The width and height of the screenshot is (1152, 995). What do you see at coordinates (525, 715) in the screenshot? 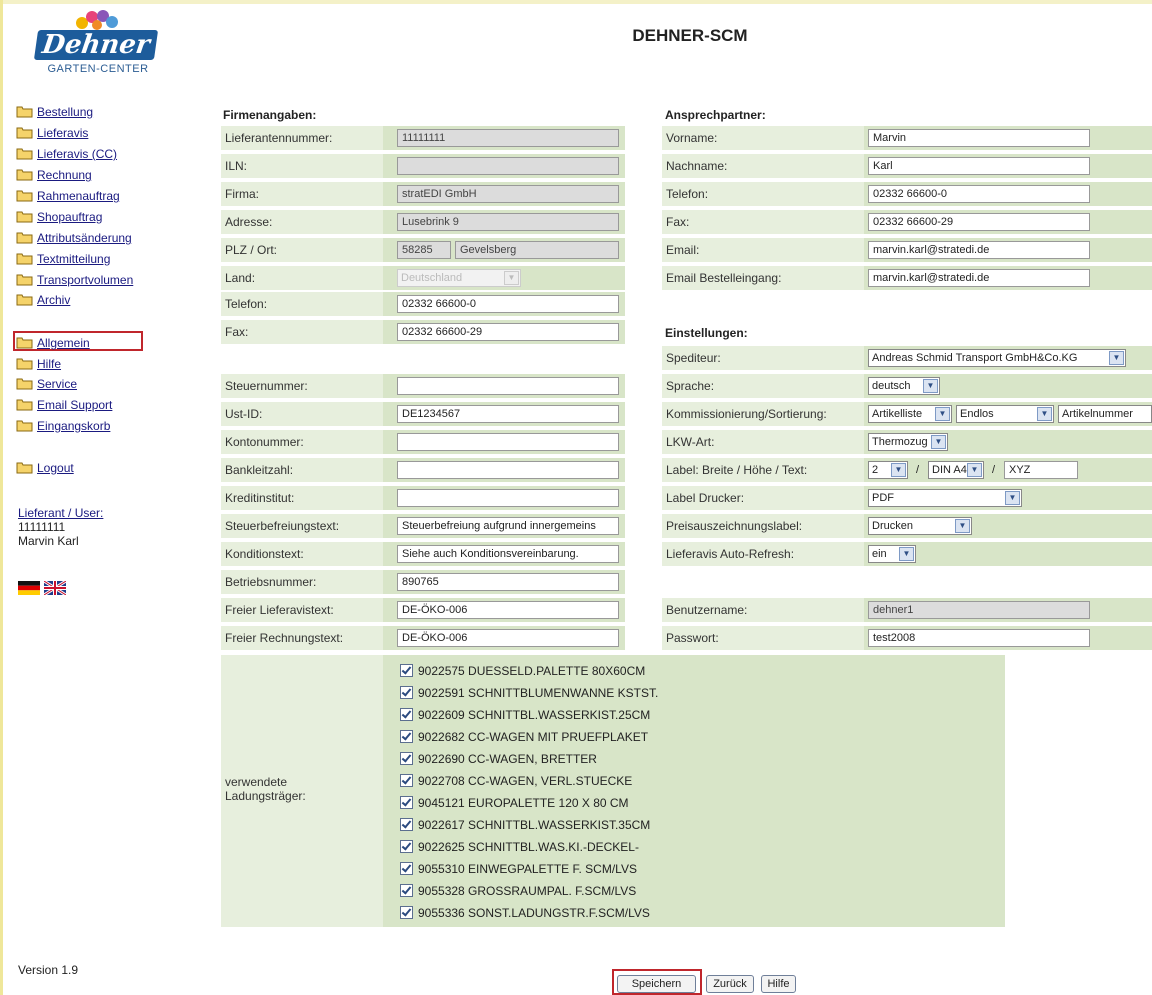
I see `ladungstraeger-item: 9022609 SCHNITTBL.WASSERKIST.25CM` at bounding box center [525, 715].